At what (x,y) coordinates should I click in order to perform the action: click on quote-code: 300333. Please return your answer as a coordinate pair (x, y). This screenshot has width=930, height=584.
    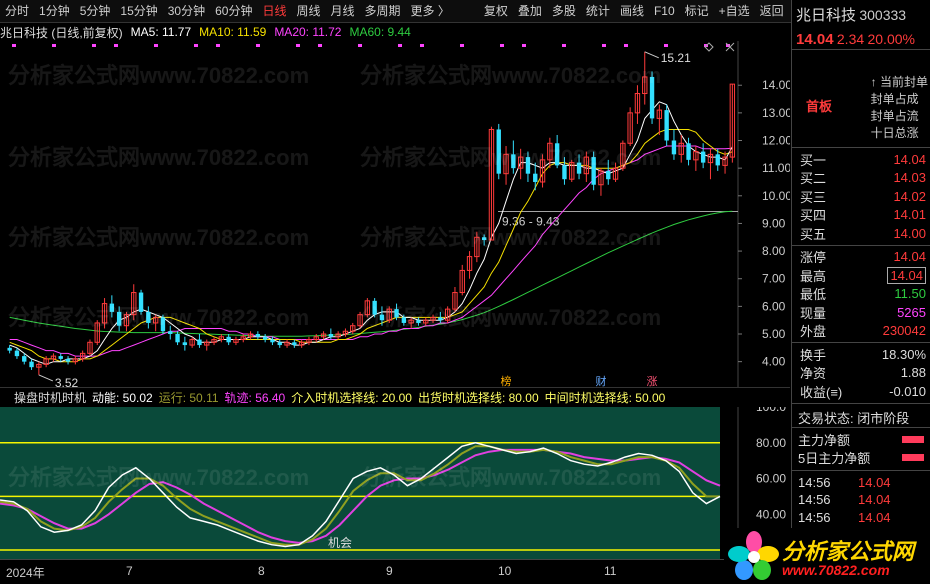
    Looking at the image, I should click on (883, 15).